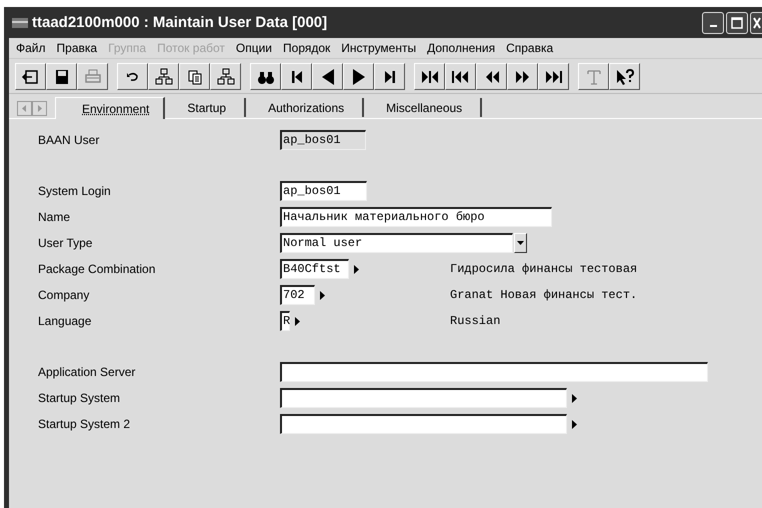 This screenshot has height=508, width=762. Describe the element at coordinates (713, 23) in the screenshot. I see `minimize-button` at that location.